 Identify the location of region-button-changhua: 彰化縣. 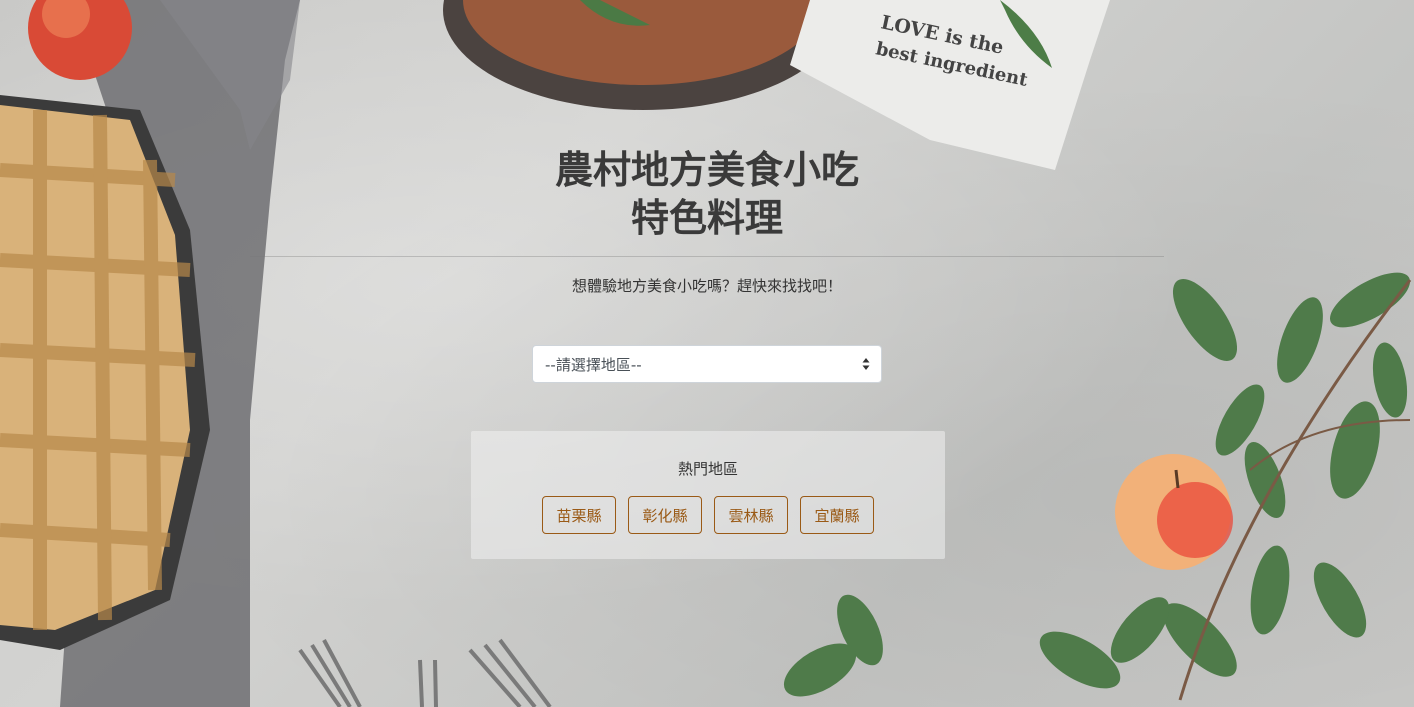
(665, 515).